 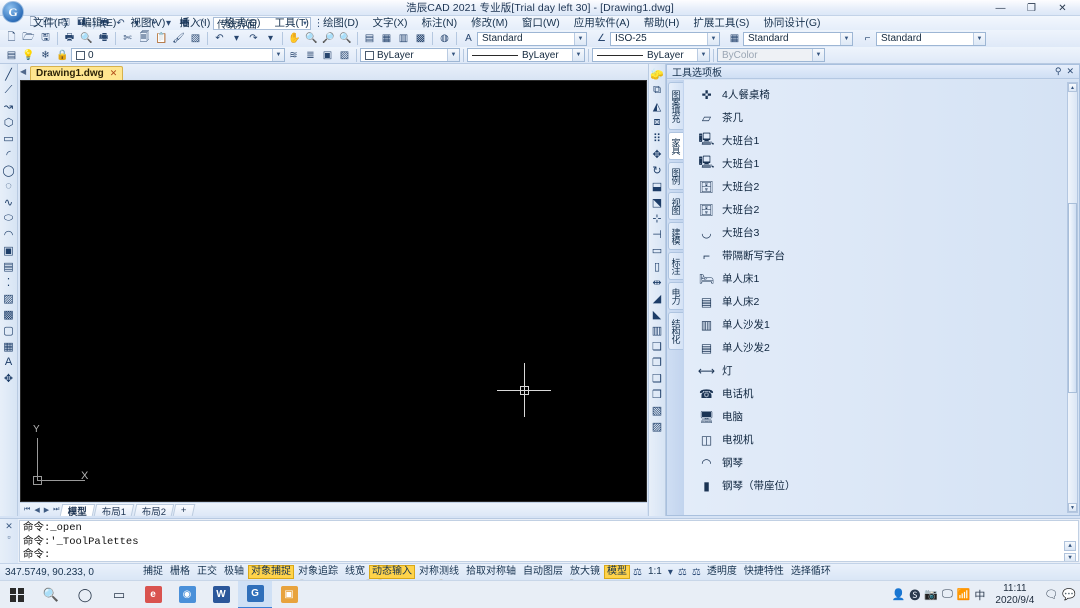 What do you see at coordinates (881, 301) in the screenshot?
I see `palette-item: ▤ 单人床2` at bounding box center [881, 301].